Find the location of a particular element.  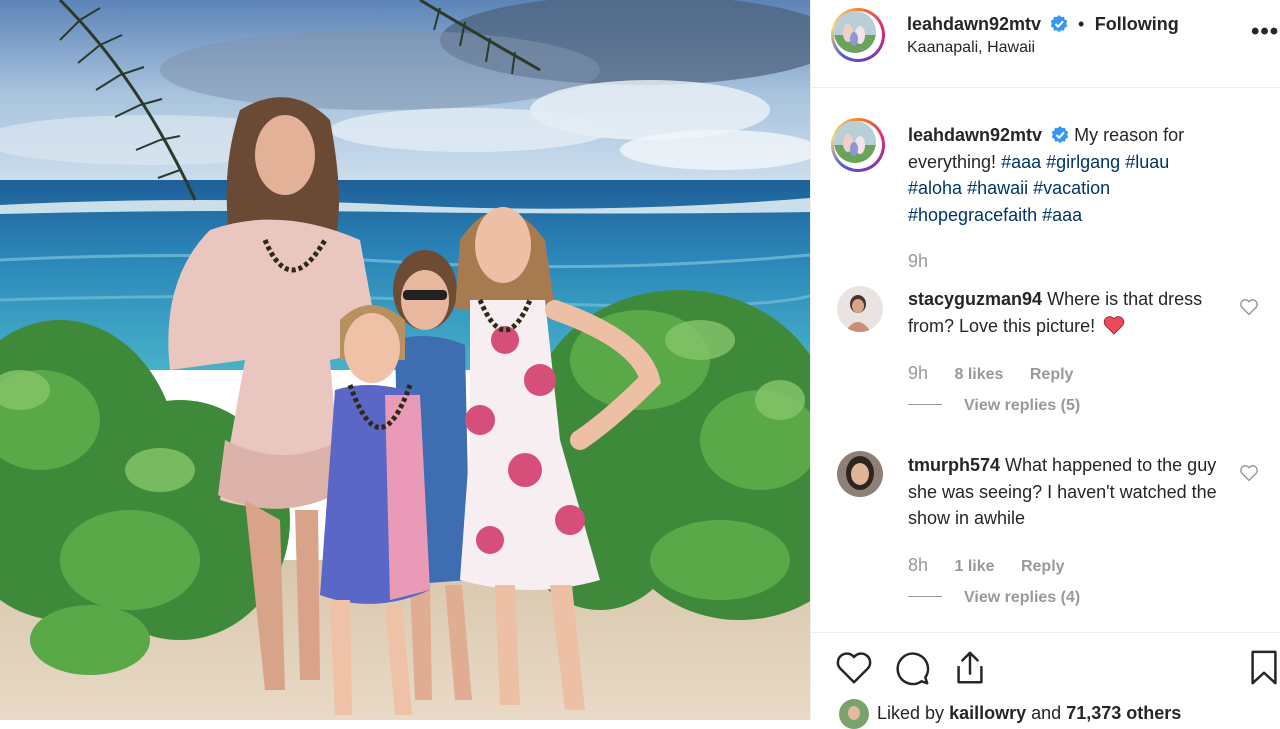

share-upload-icon is located at coordinates (970, 668).